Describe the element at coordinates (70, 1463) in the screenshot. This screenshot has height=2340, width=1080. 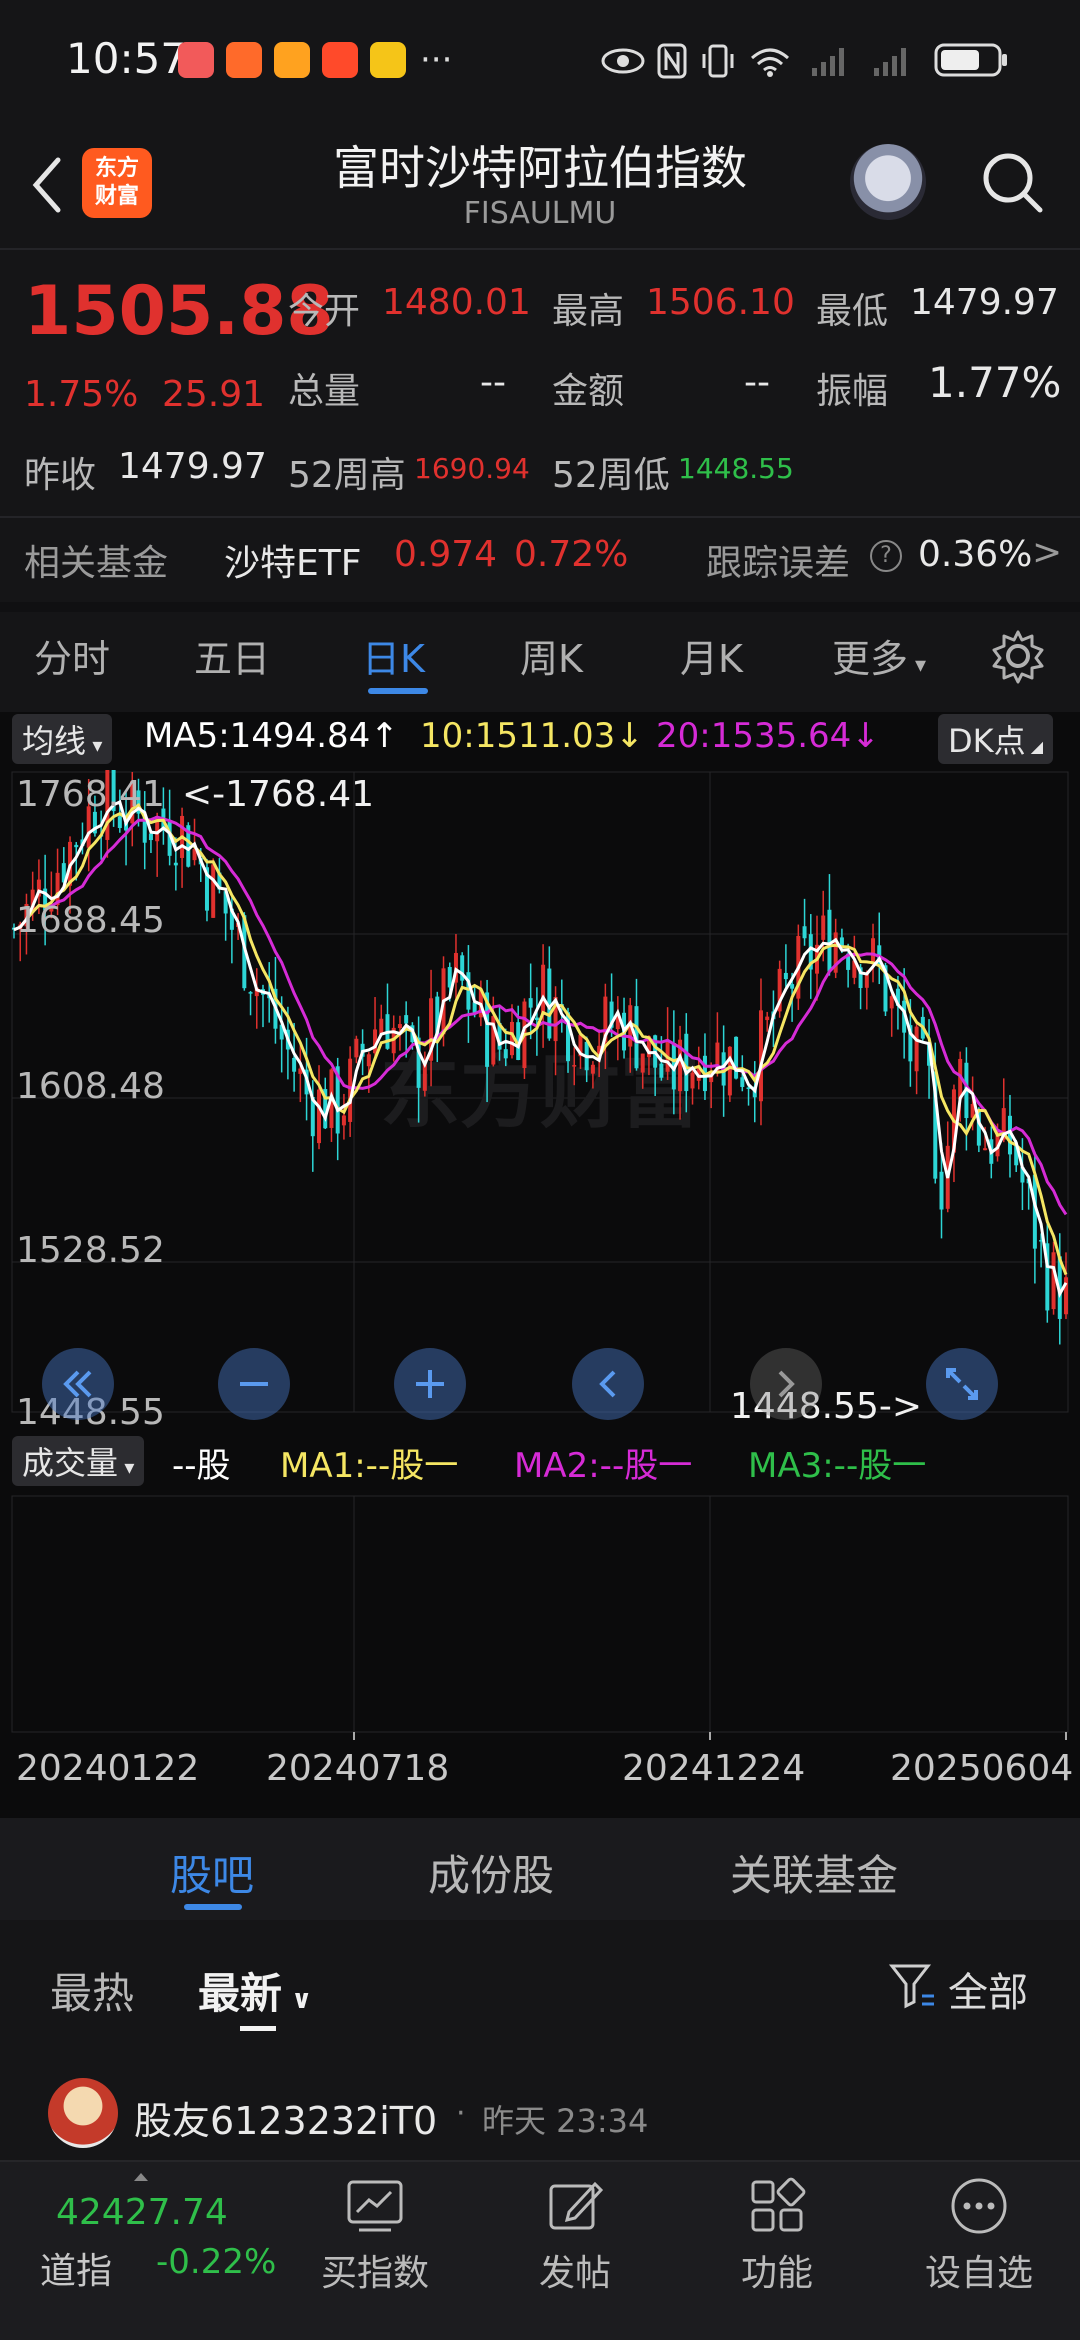
I see `volume-selector-label: 成交量` at that location.